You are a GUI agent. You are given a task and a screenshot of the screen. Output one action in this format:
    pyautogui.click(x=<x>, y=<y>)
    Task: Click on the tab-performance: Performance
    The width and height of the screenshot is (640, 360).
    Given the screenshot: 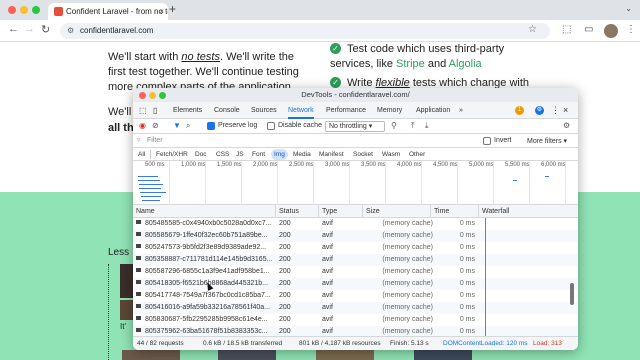 What is the action you would take?
    pyautogui.click(x=346, y=110)
    